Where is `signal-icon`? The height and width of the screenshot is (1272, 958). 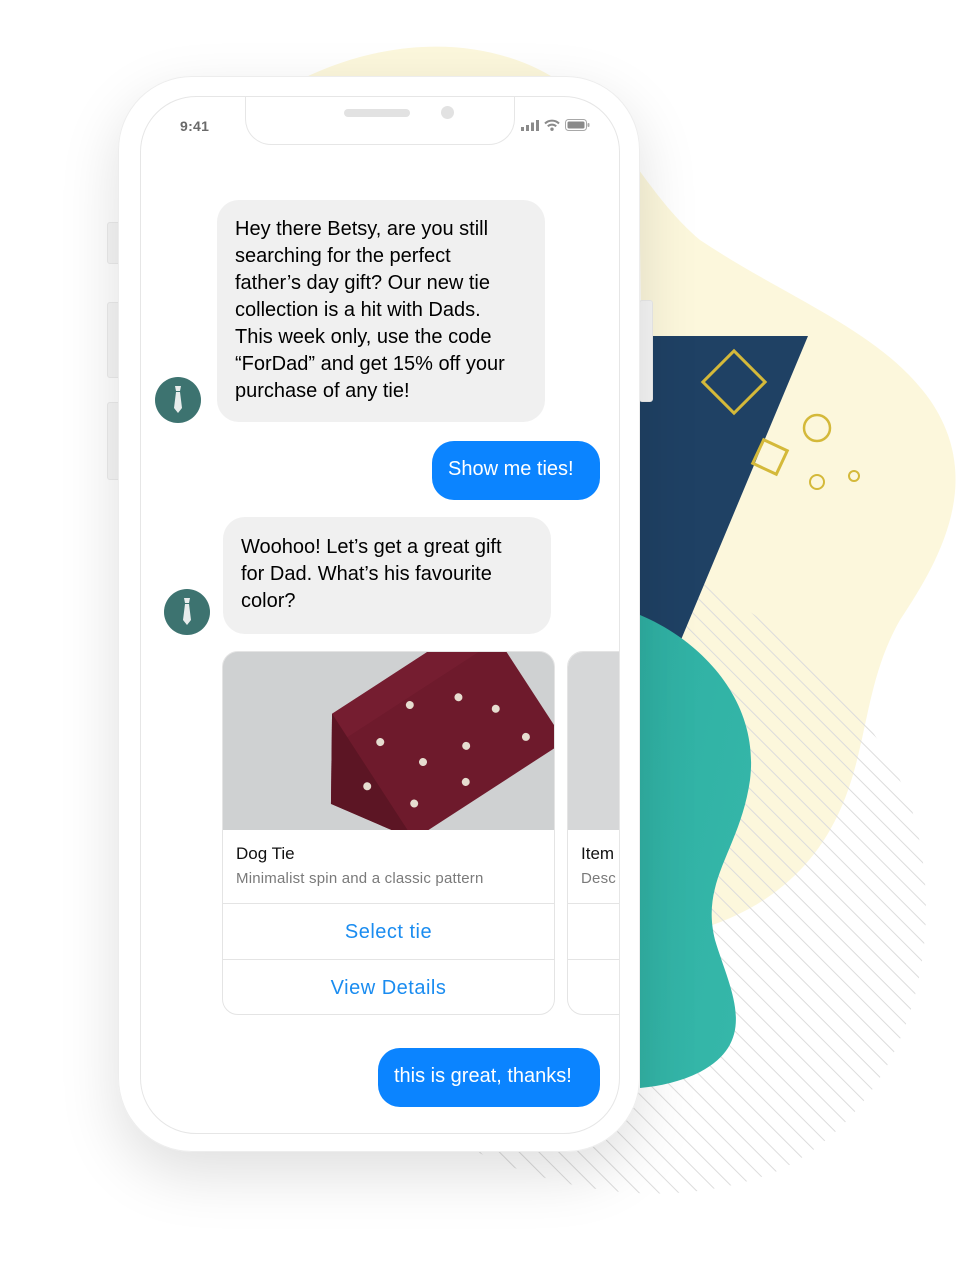
signal-icon is located at coordinates (530, 125).